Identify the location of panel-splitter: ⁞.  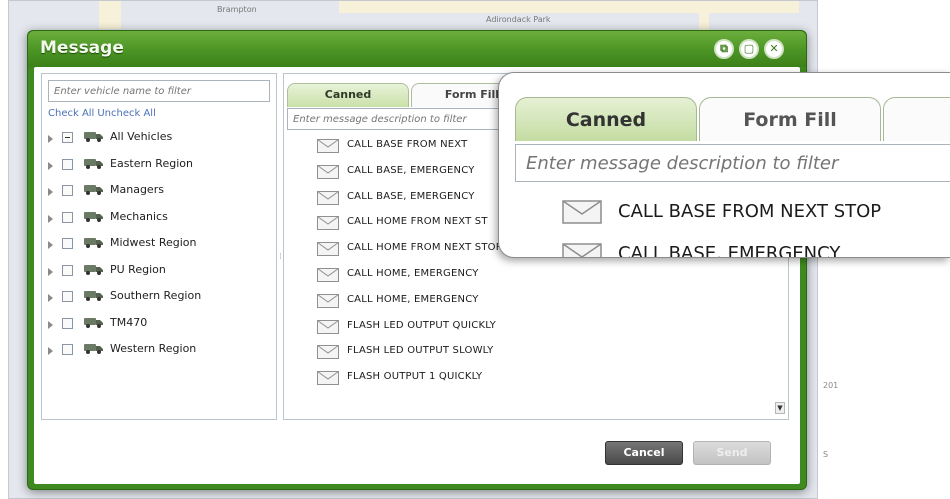
(280, 257).